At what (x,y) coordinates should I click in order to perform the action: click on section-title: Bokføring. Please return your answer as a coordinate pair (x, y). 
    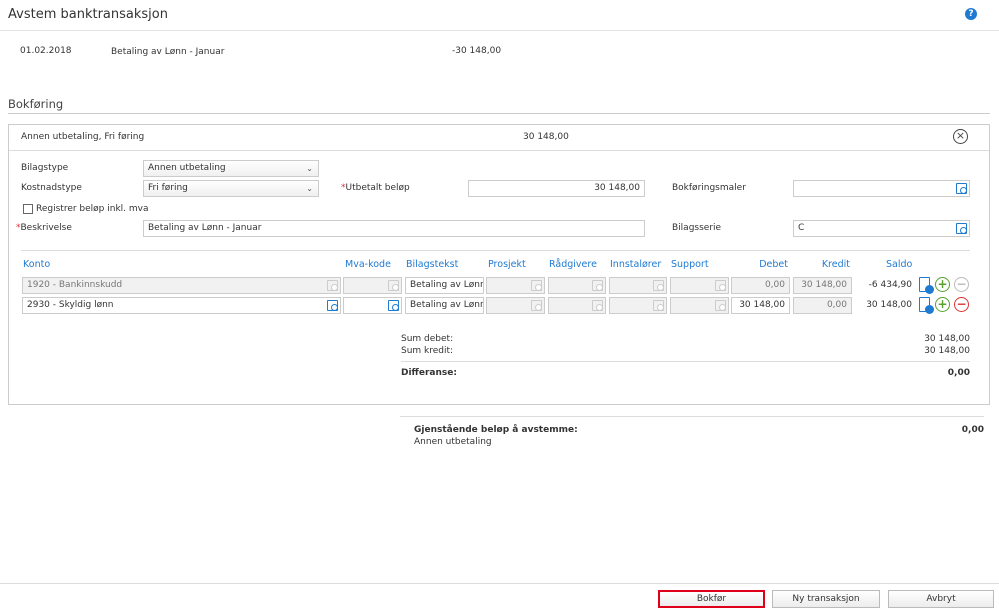
    Looking at the image, I should click on (36, 104).